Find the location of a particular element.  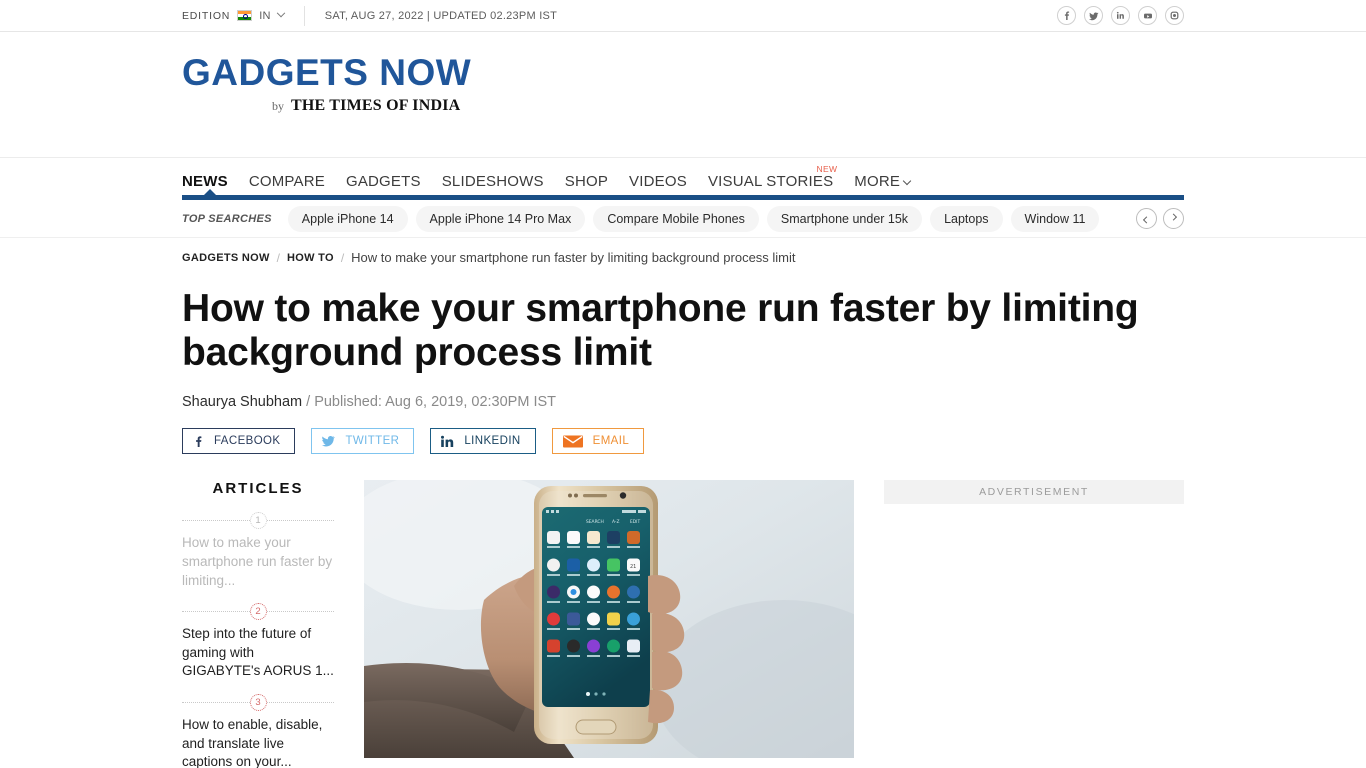

hero-image: SEARCH A-Z EDIT 21 is located at coordinates (609, 619).